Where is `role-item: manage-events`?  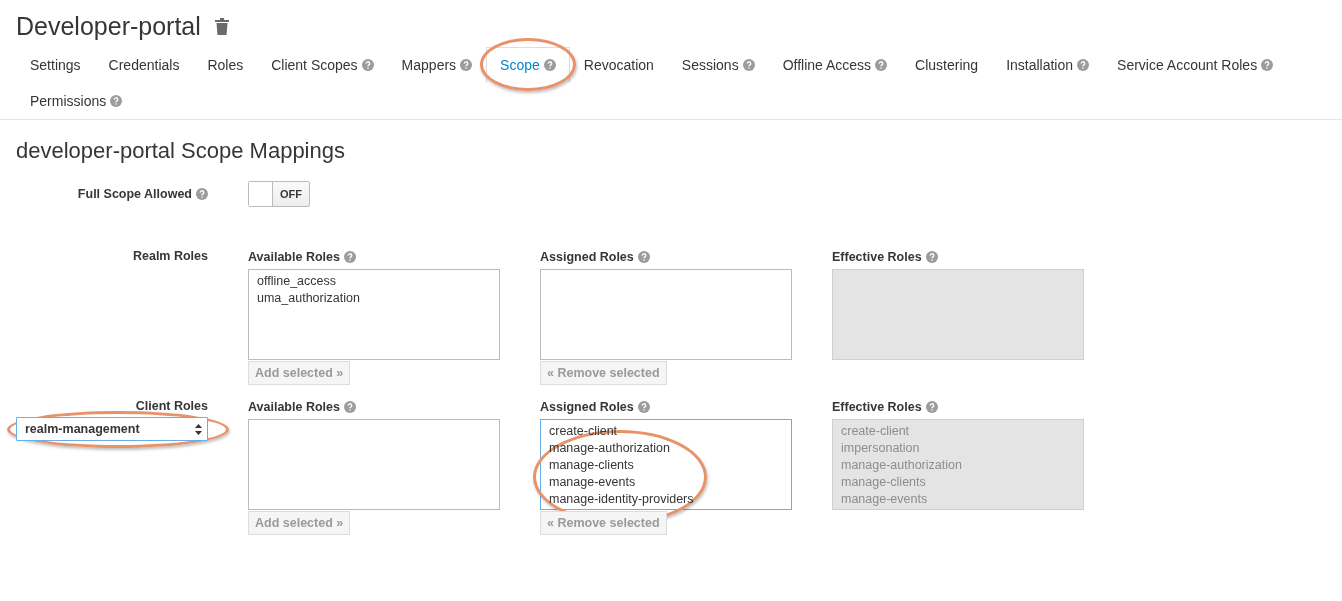
role-item: manage-events is located at coordinates (666, 482).